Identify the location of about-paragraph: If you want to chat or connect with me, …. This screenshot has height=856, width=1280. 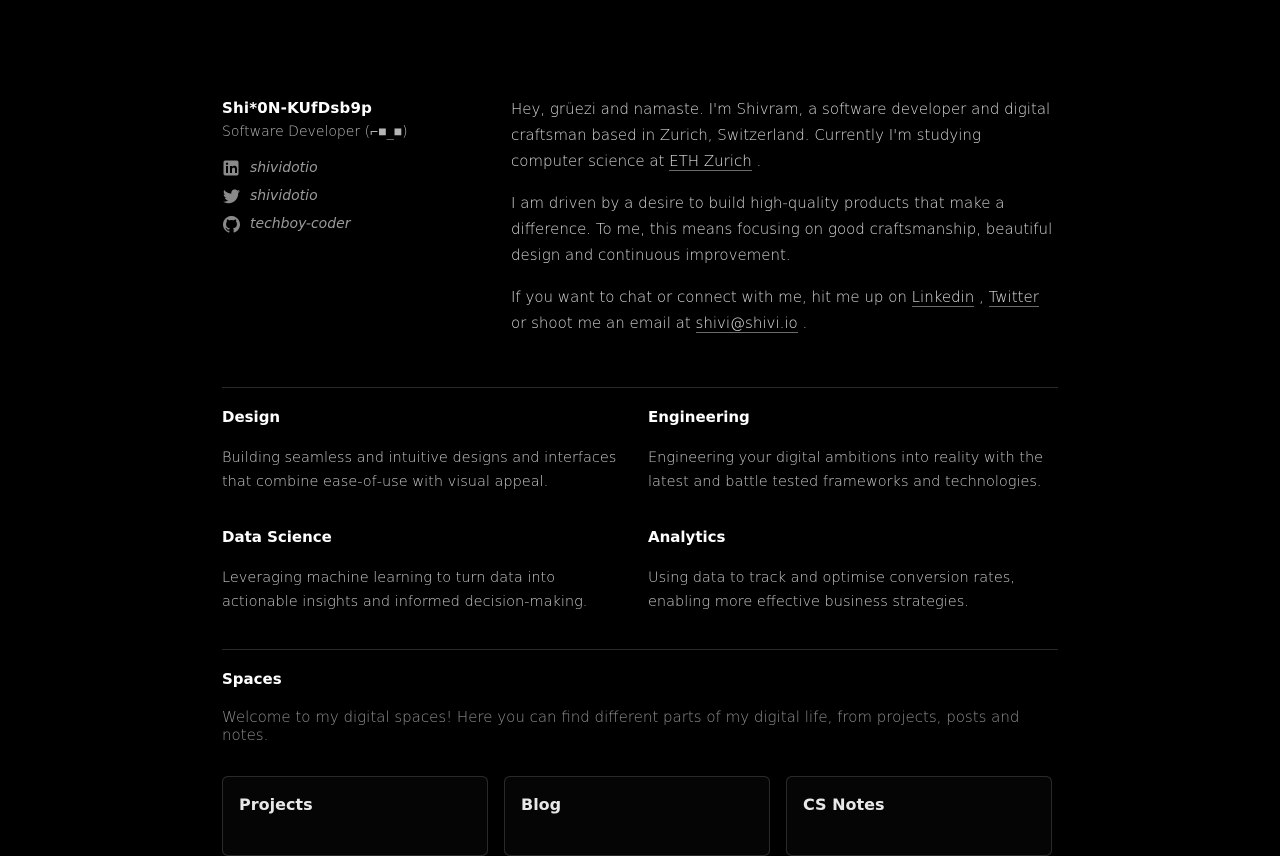
(784, 310).